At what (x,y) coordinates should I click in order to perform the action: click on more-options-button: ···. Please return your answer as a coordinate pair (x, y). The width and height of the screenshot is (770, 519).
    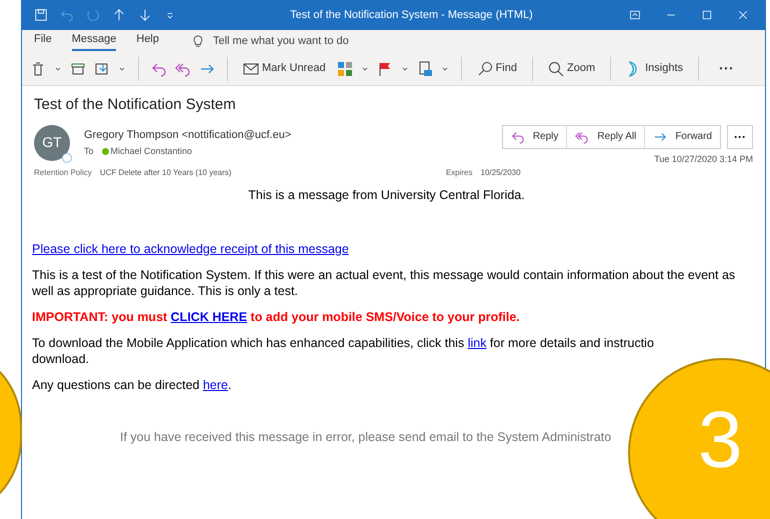
    Looking at the image, I should click on (726, 68).